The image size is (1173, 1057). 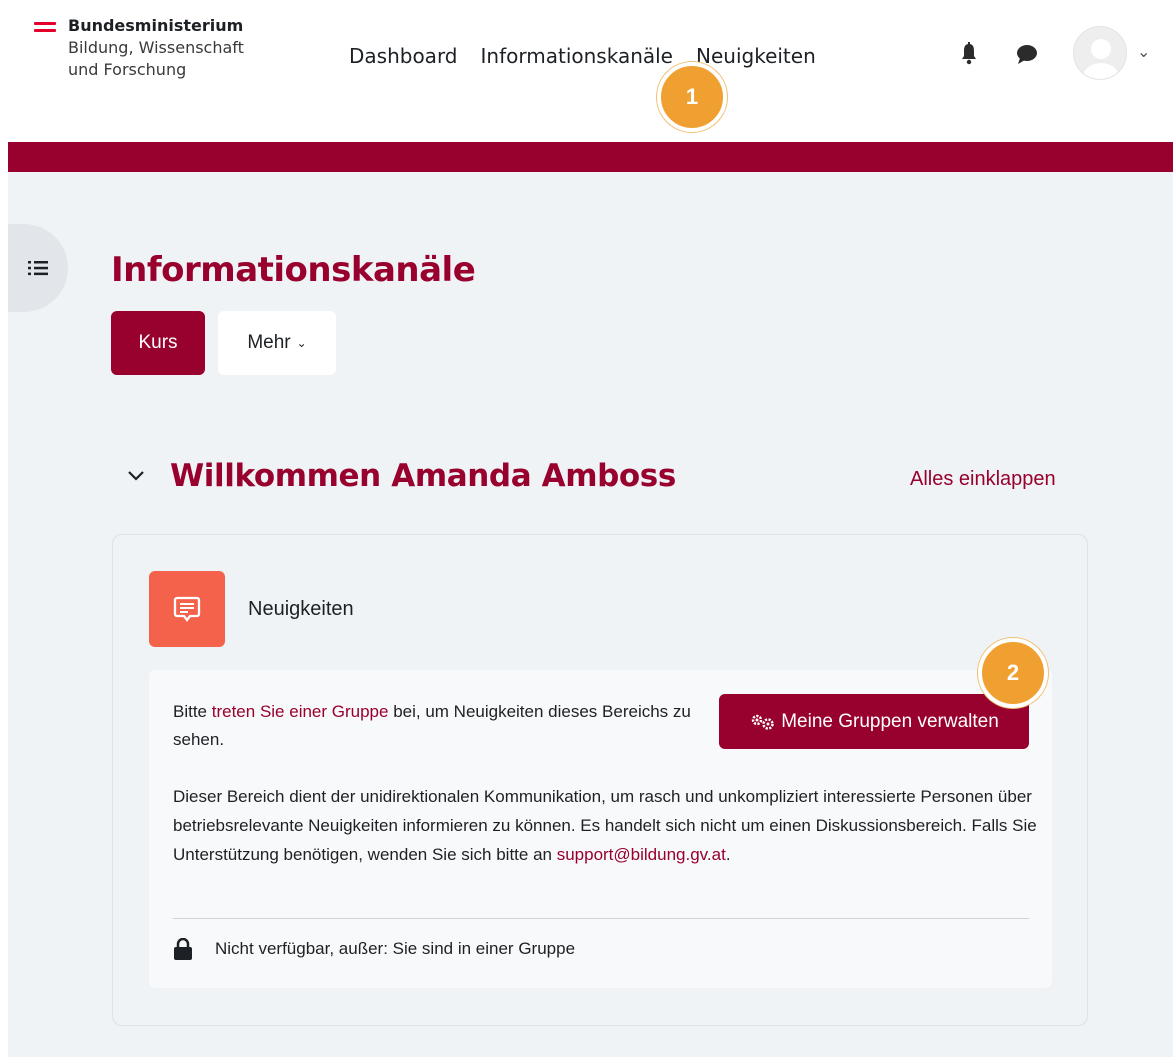 What do you see at coordinates (45, 27) in the screenshot?
I see `austria-flag-icon` at bounding box center [45, 27].